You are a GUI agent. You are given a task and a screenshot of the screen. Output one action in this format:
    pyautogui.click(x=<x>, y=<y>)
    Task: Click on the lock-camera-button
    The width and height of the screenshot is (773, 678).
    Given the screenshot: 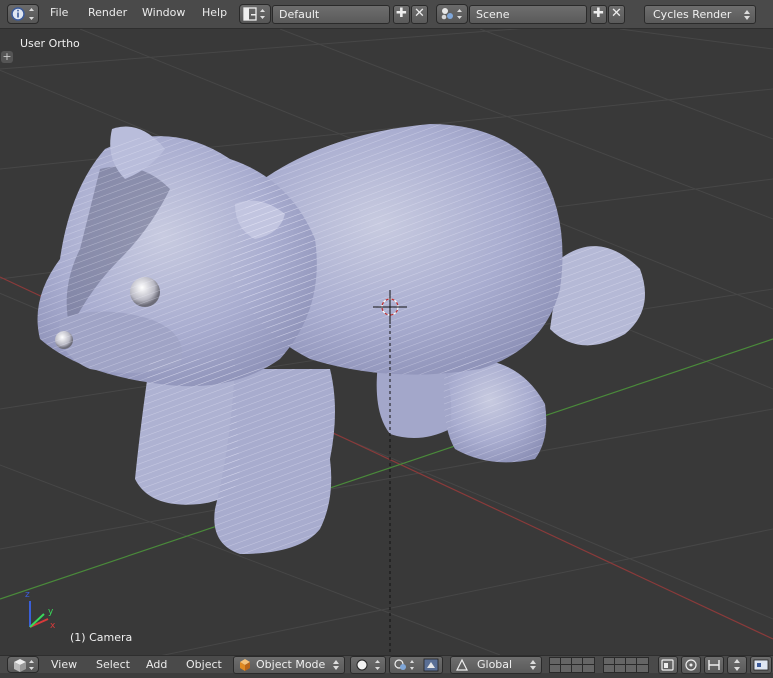 What is the action you would take?
    pyautogui.click(x=668, y=665)
    